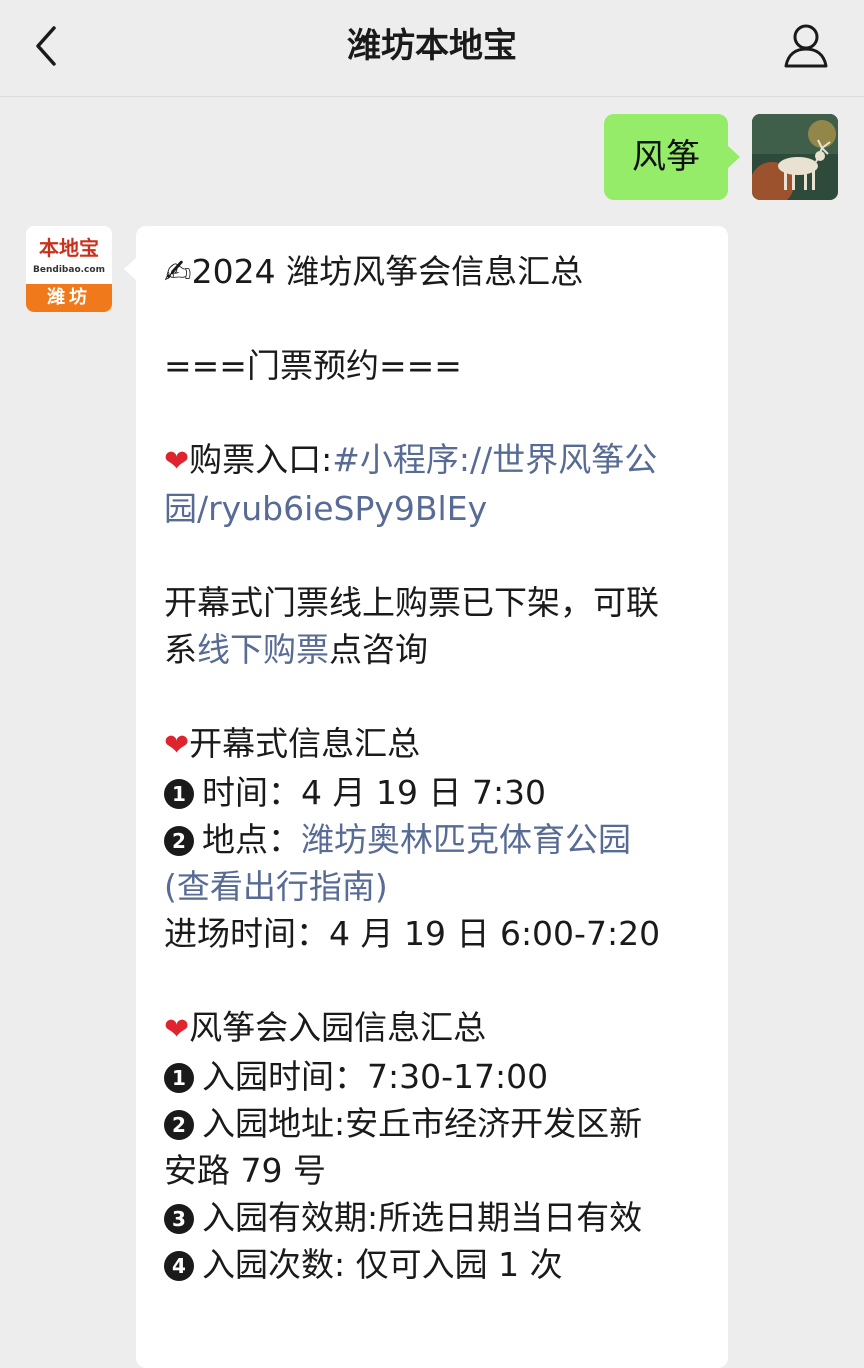 The image size is (864, 1368). What do you see at coordinates (466, 839) in the screenshot?
I see `venue-link: 潍坊奥林匹克体育公园` at bounding box center [466, 839].